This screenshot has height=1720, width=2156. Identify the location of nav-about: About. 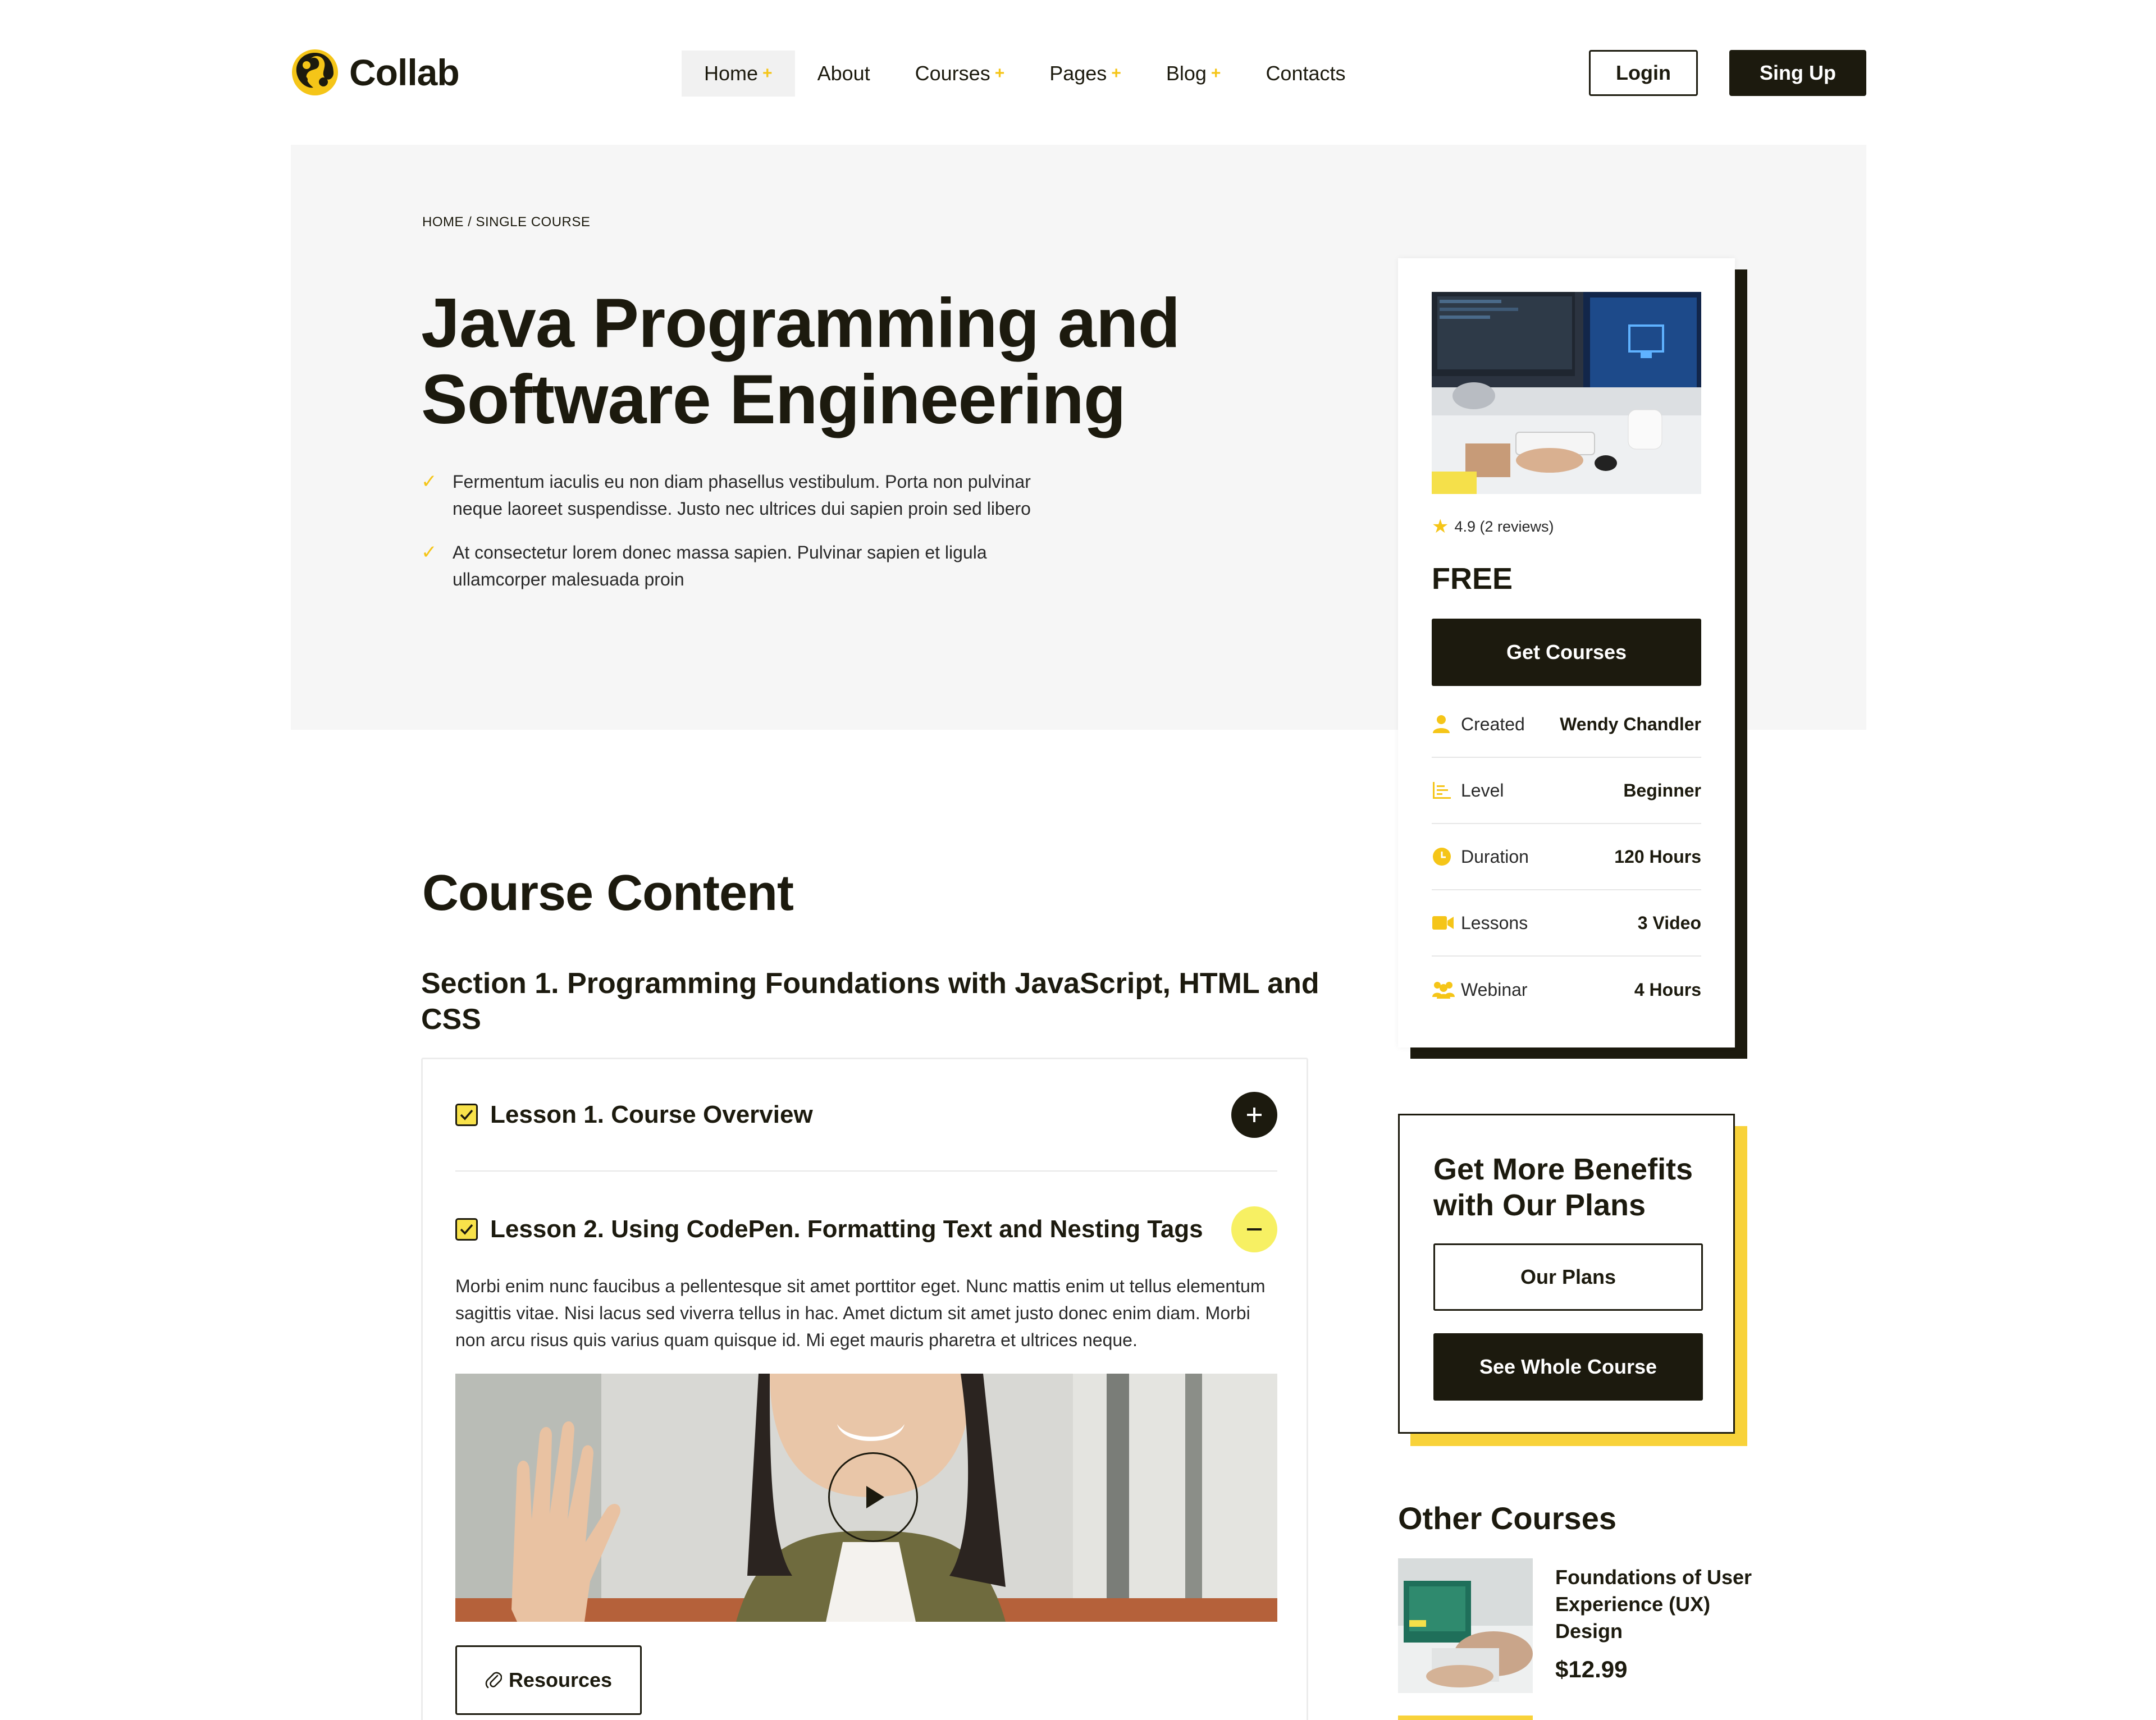
(844, 74).